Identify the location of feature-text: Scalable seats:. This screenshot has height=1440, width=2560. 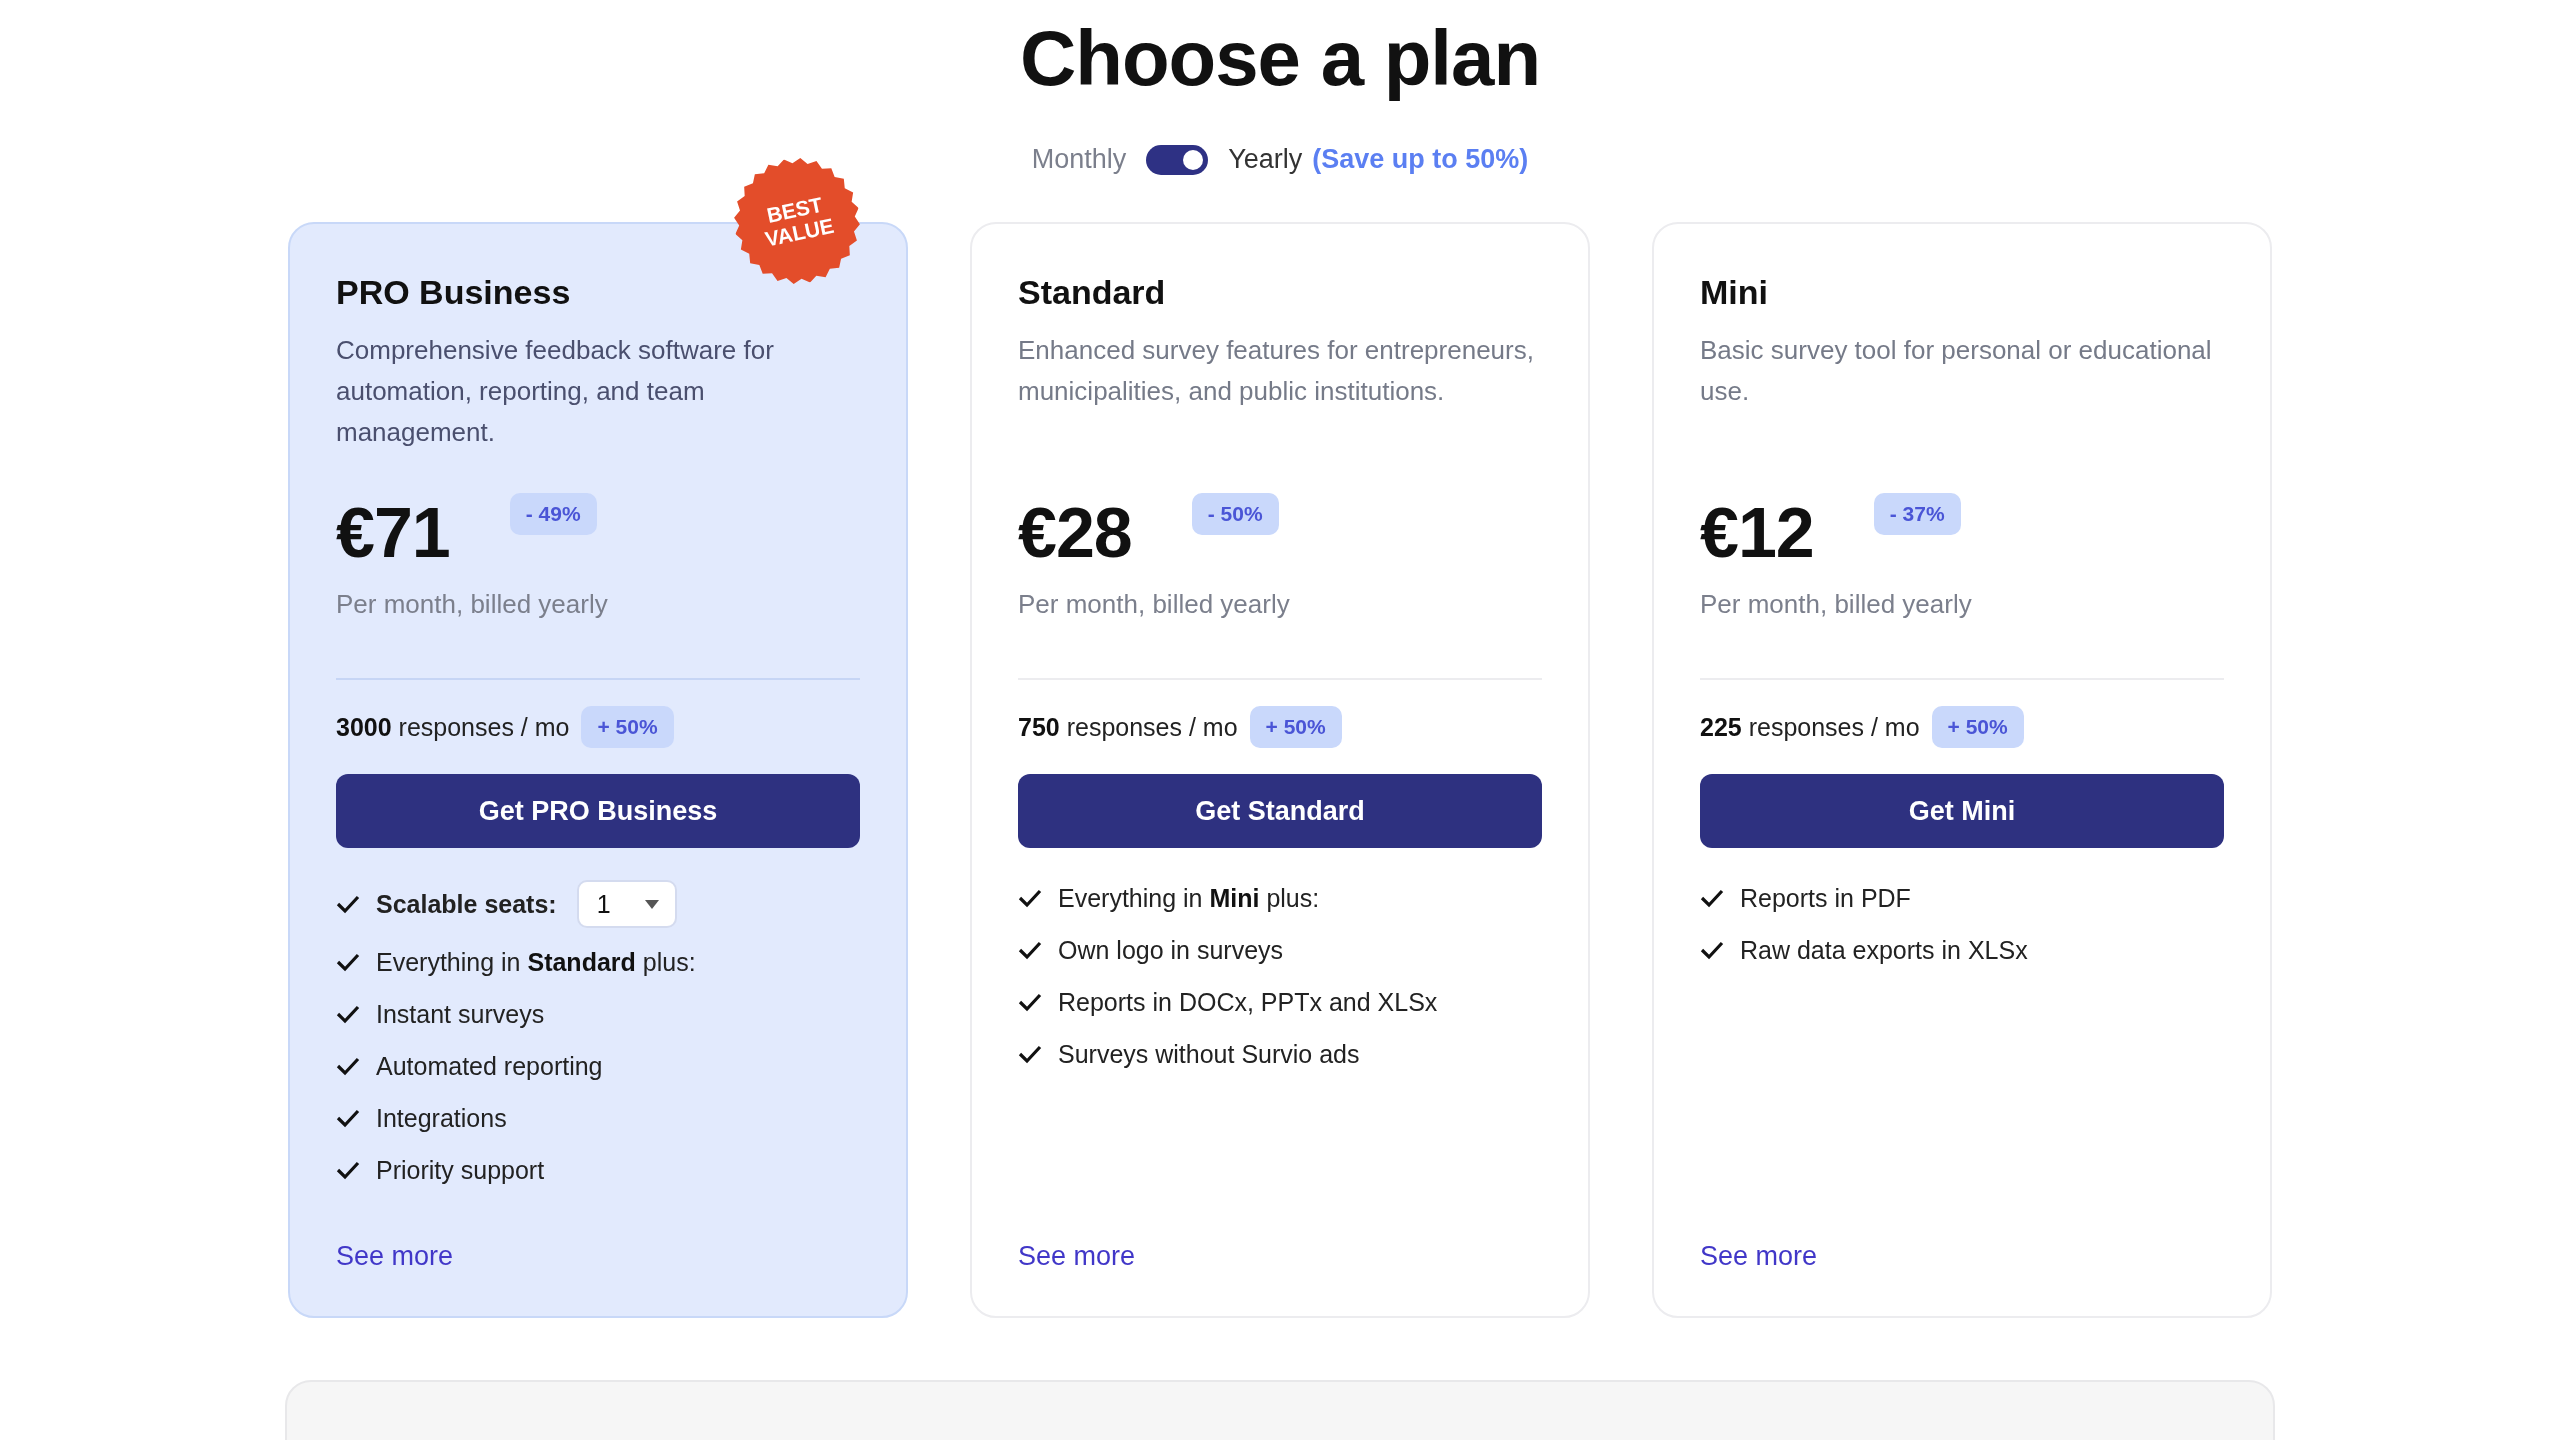
(466, 904).